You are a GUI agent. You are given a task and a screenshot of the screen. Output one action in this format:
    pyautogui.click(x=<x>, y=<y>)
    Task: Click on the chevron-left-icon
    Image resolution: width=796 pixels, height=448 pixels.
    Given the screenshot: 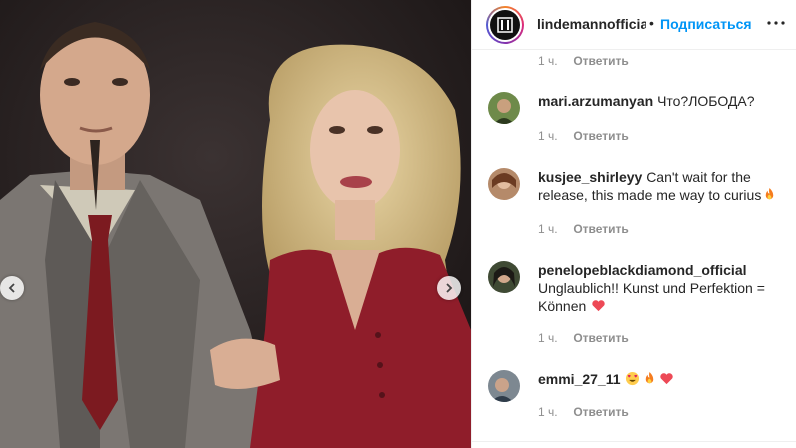 What is the action you would take?
    pyautogui.click(x=11, y=288)
    